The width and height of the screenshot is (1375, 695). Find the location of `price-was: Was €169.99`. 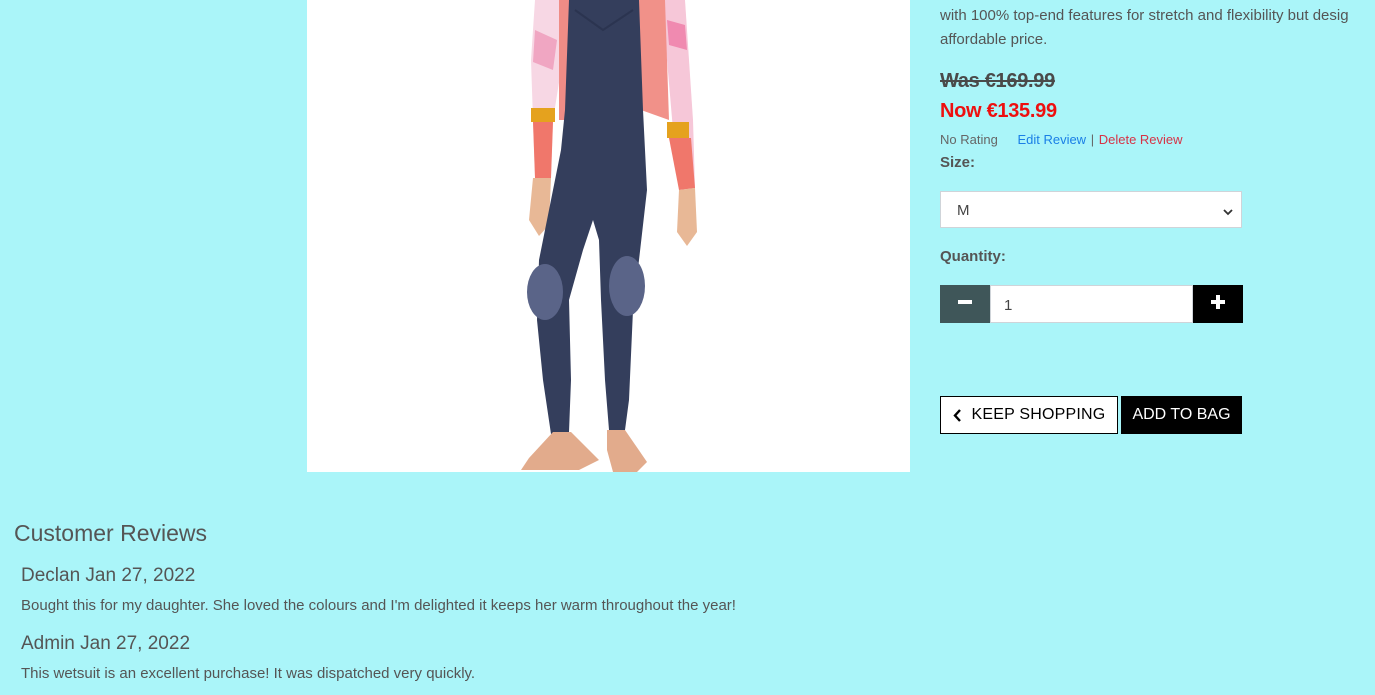

price-was: Was €169.99 is located at coordinates (997, 81).